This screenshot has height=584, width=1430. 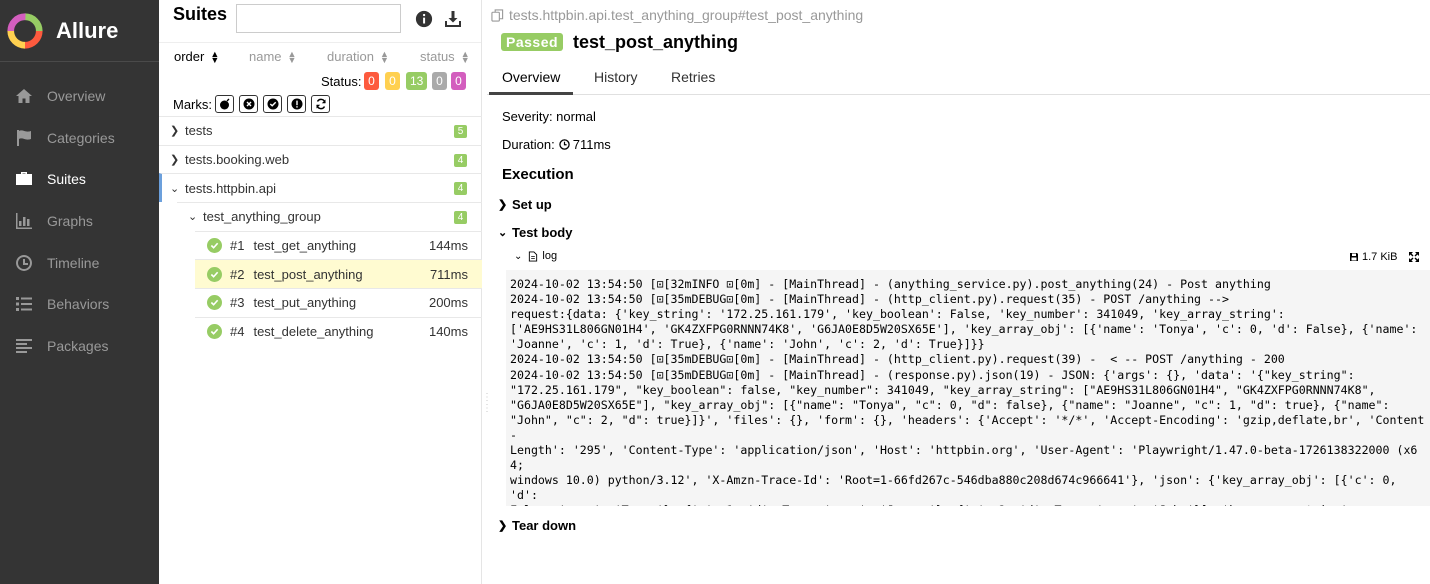 I want to click on status-unknown-toggle: 0, so click(x=458, y=81).